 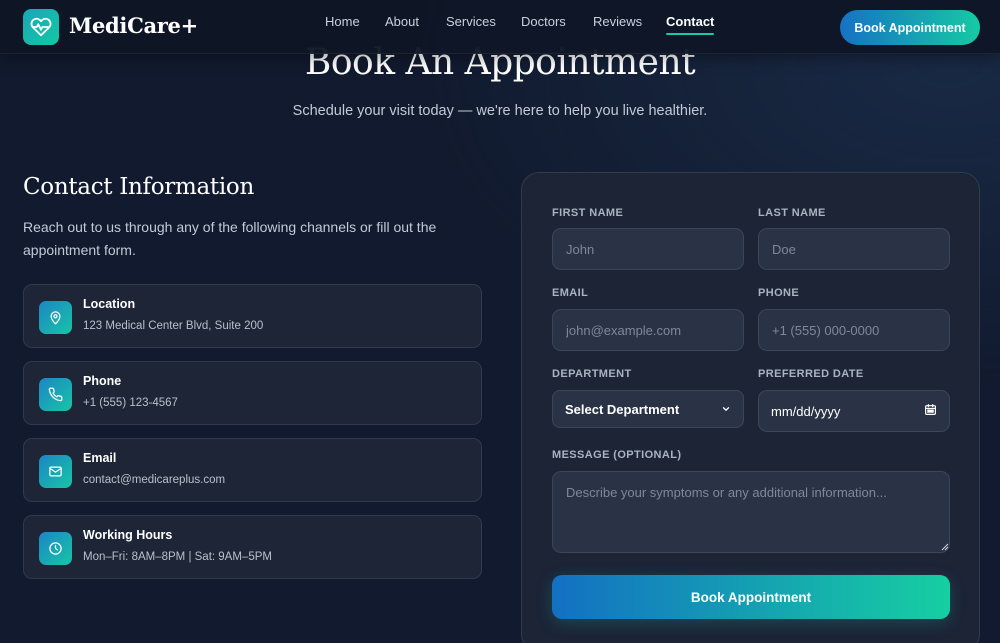 I want to click on contact-card-value: Mon–Fri: 8AM–8PM | Sat: 9AM–5PM, so click(x=177, y=557).